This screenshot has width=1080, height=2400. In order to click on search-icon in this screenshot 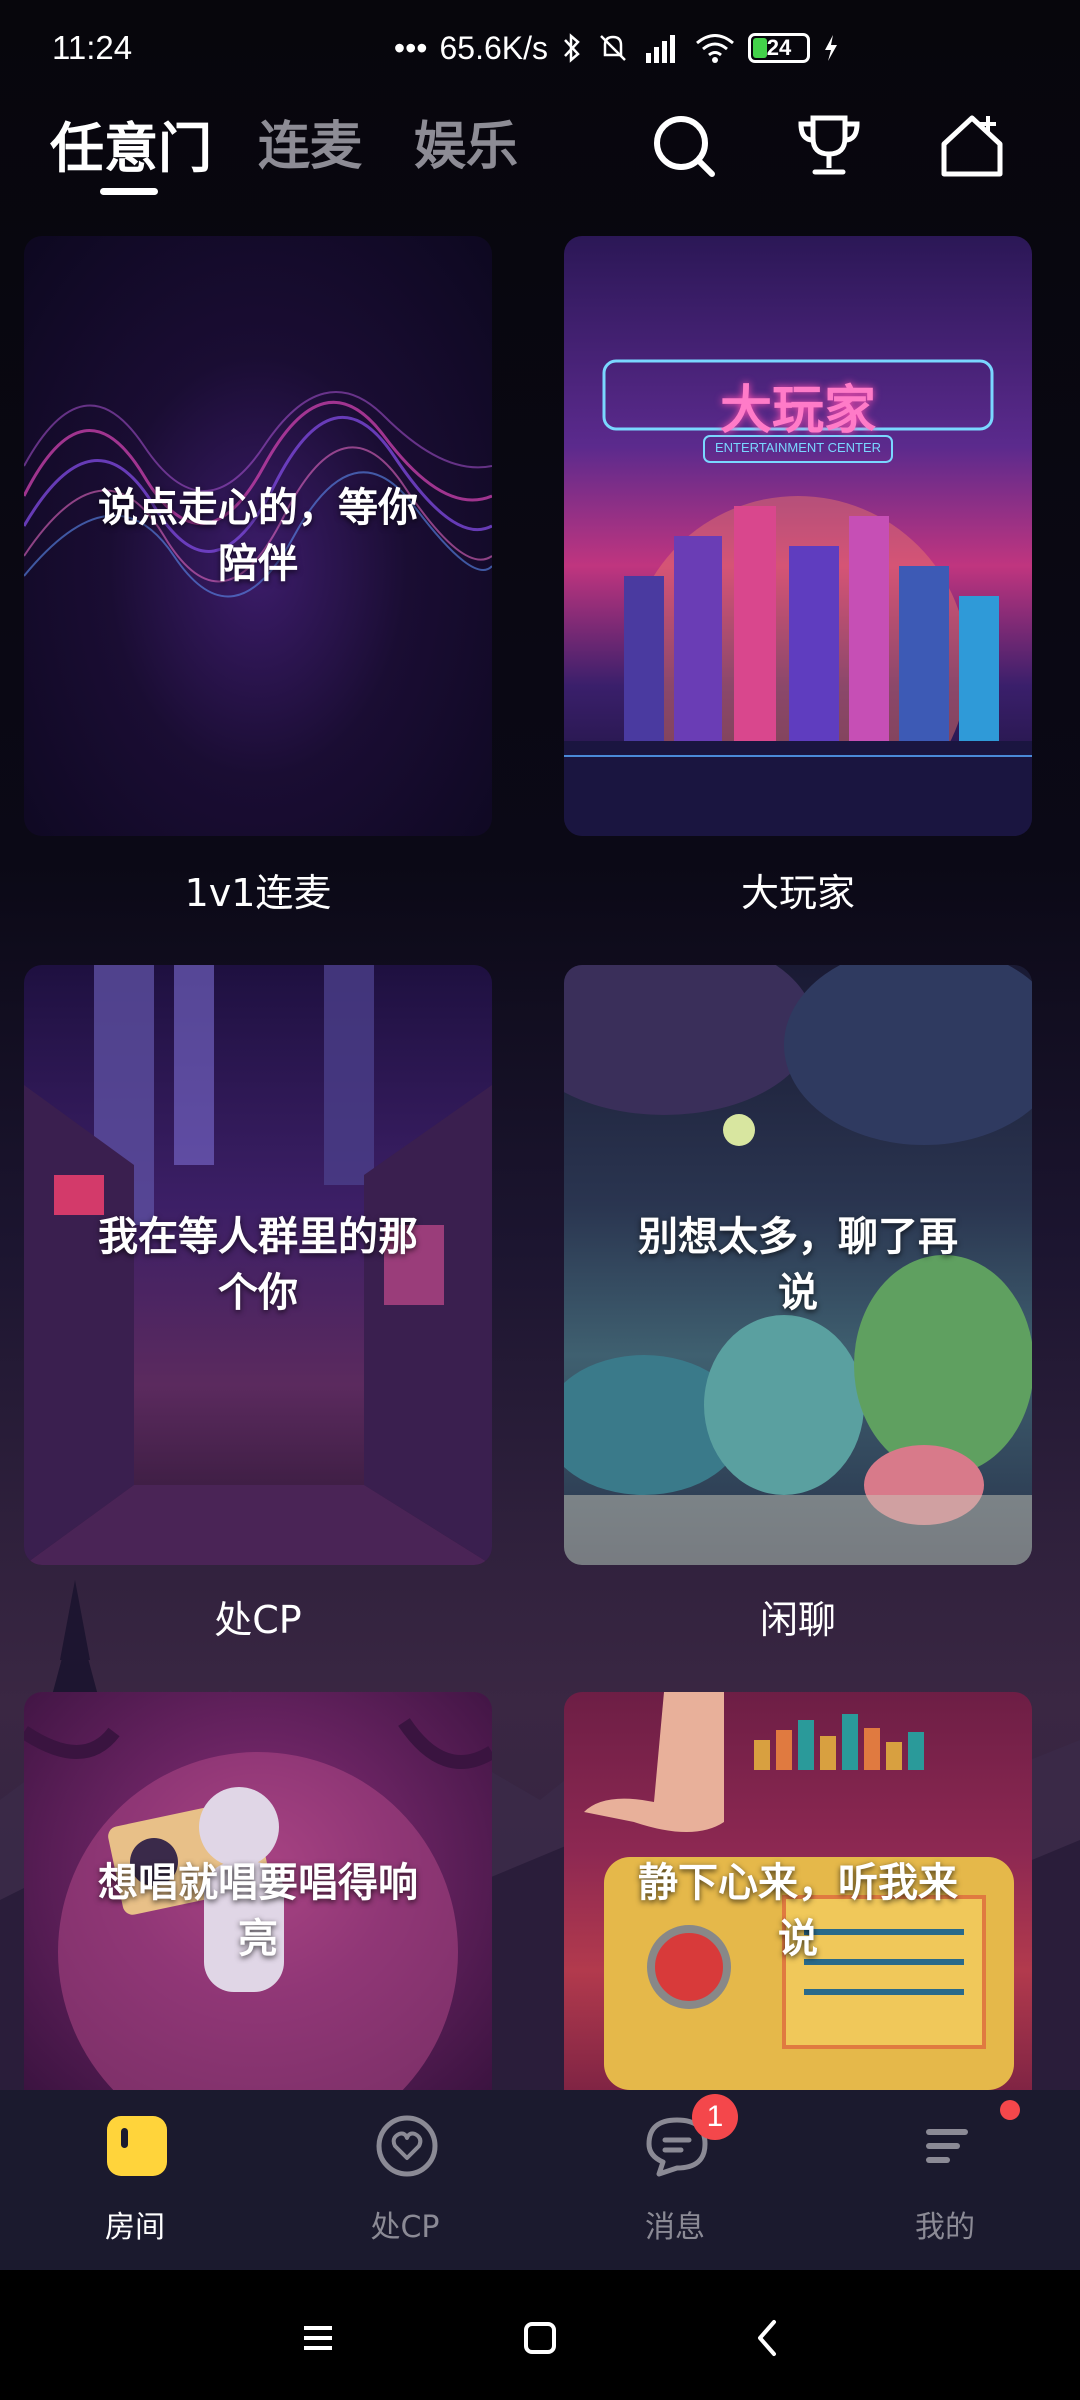, I will do `click(684, 146)`.